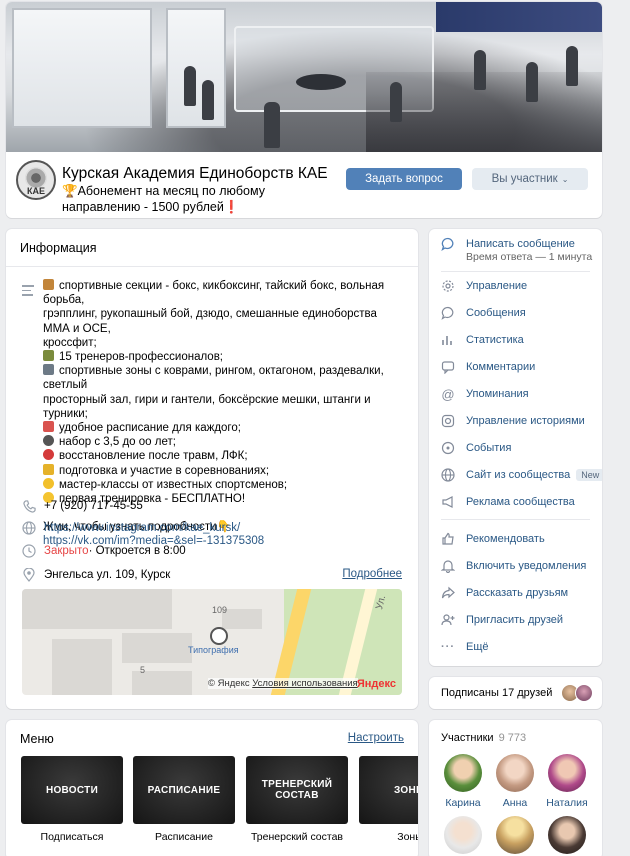 This screenshot has width=630, height=856. I want to click on action-stories: Управление историями, so click(513, 421).